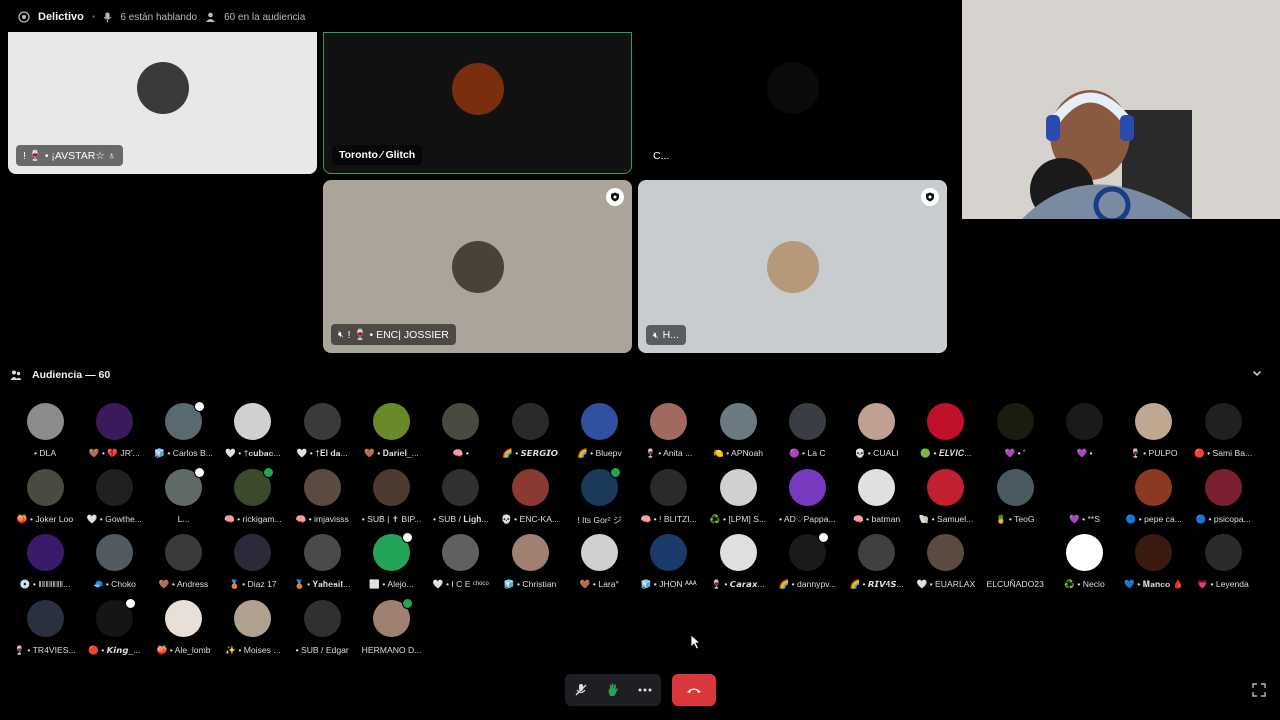 The height and width of the screenshot is (720, 1280). I want to click on audience-member: ELCUÑADO23, so click(1015, 564).